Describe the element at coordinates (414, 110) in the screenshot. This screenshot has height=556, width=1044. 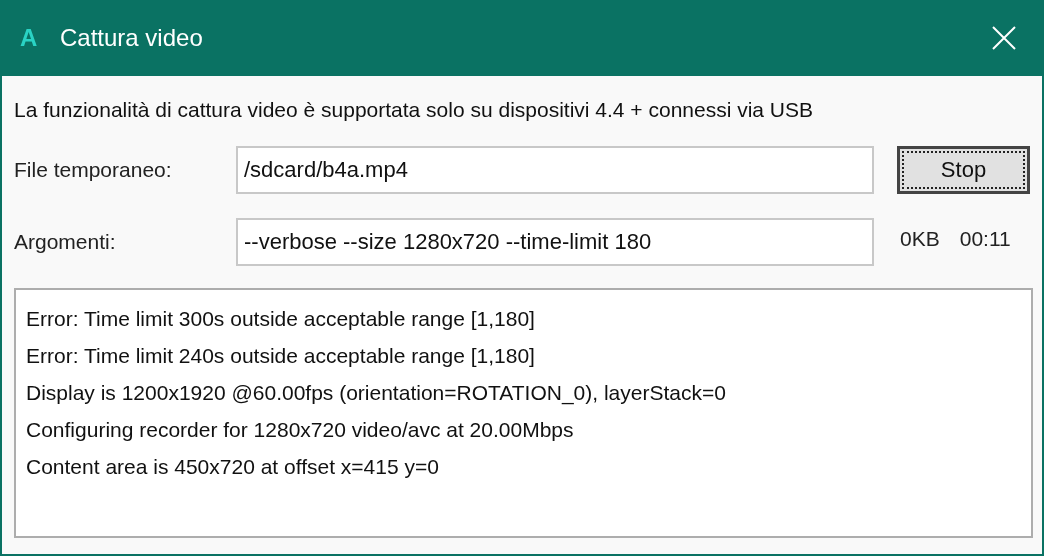
I see `info-text: La funzionalità di cattura video è supportata solo su dispositivi 4.4 + connessi via USB` at that location.